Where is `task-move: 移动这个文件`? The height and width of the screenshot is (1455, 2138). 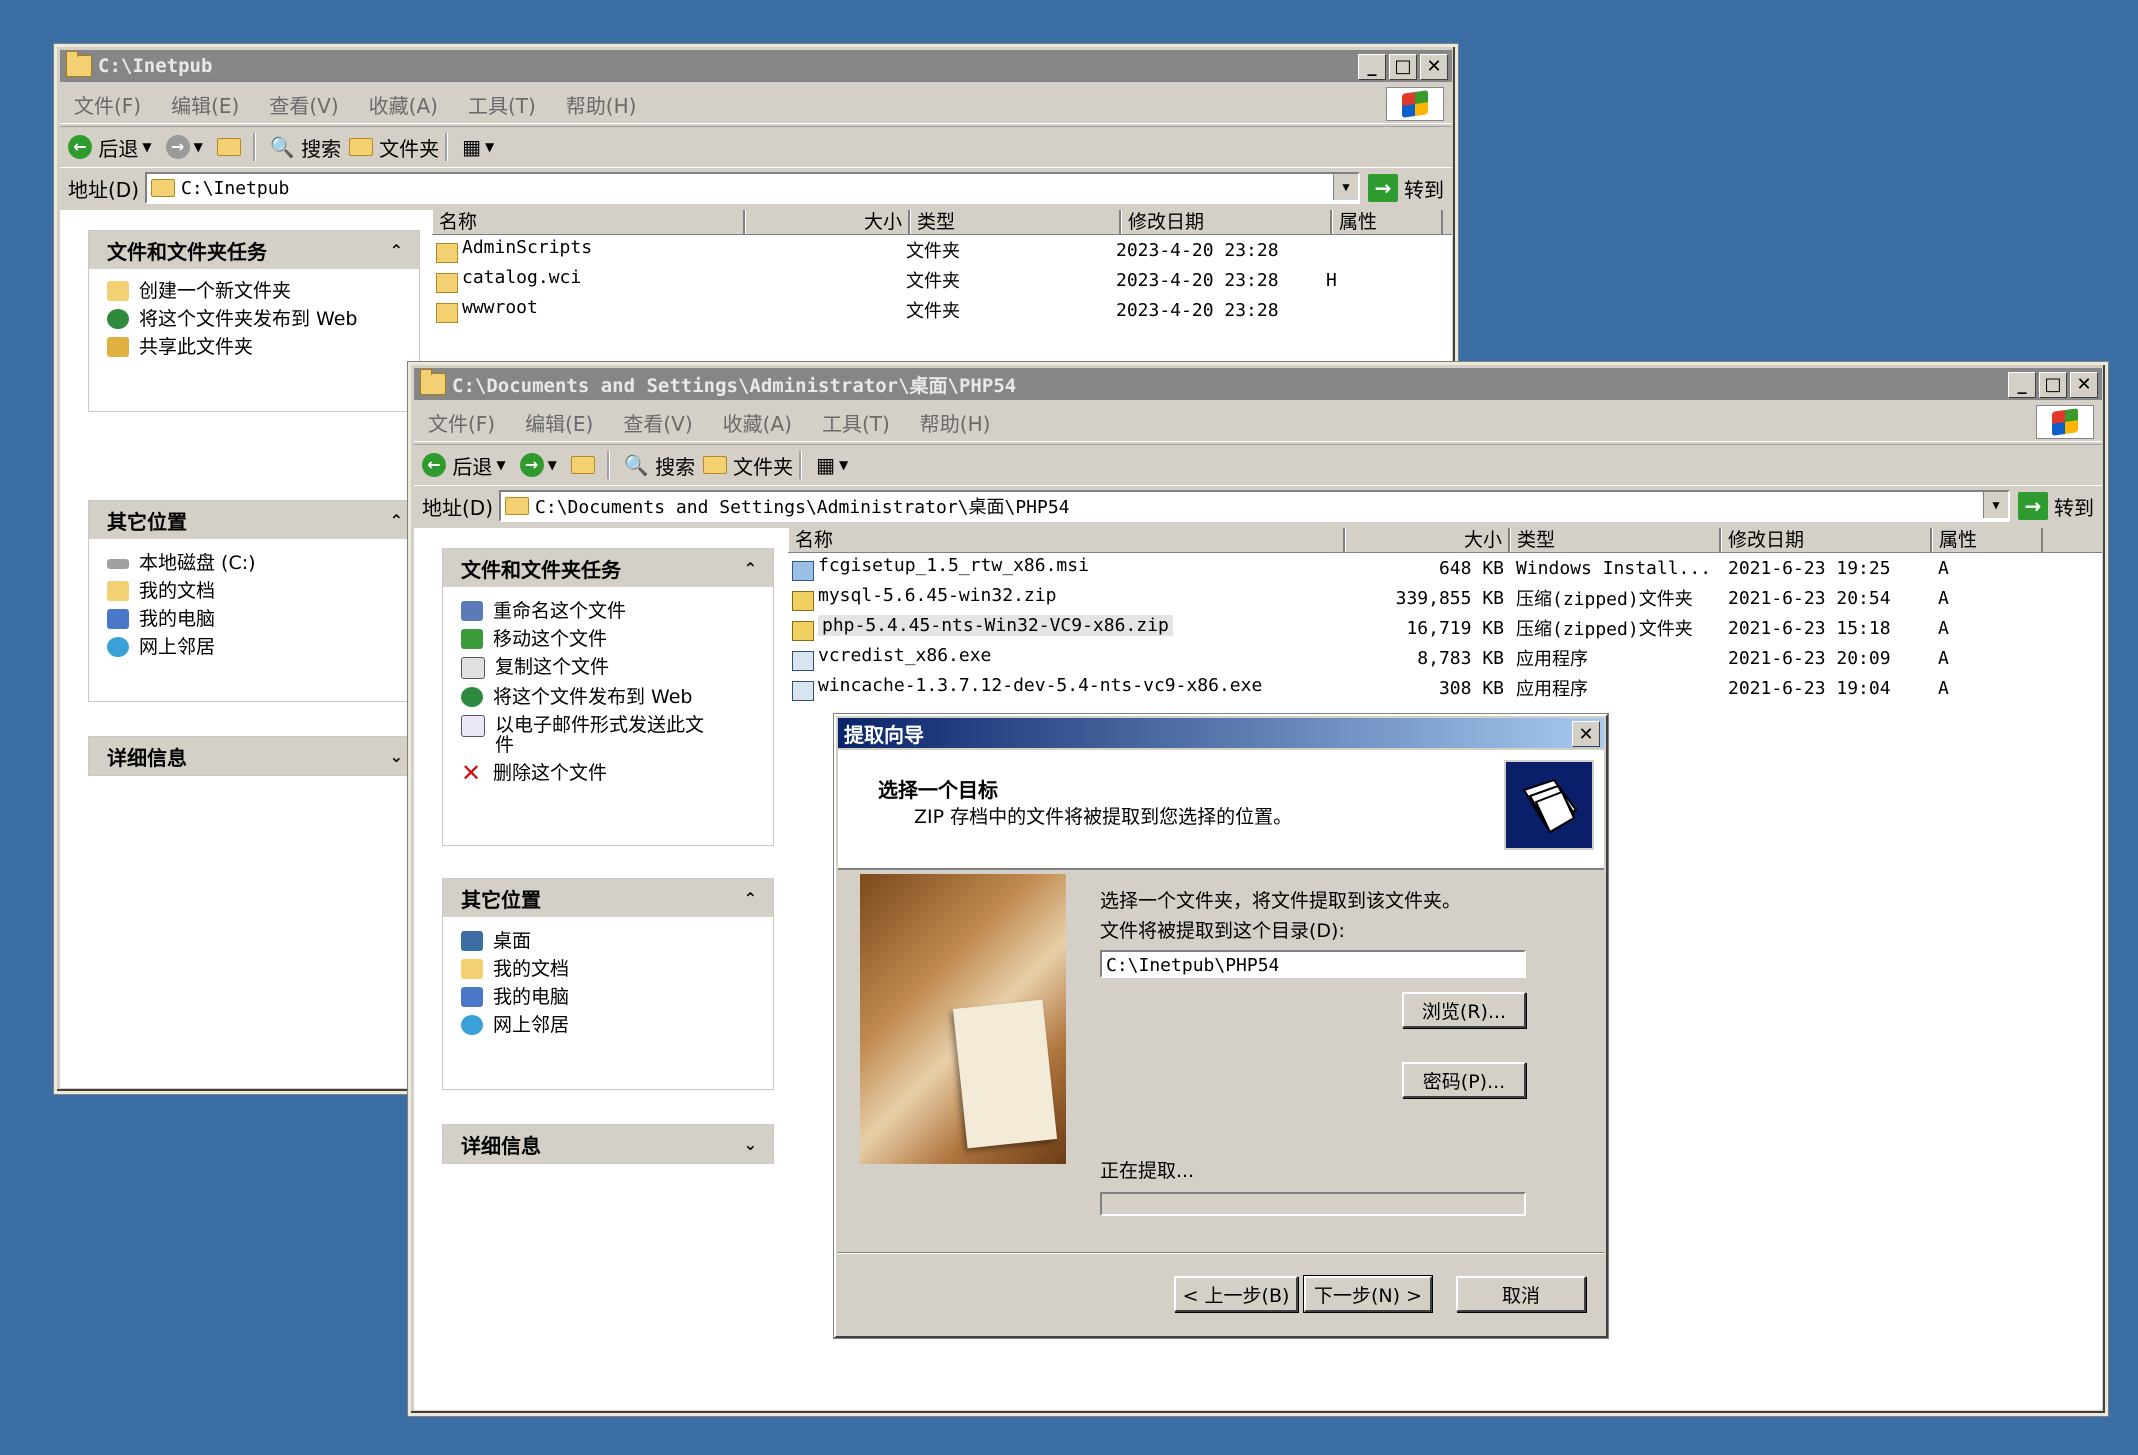 task-move: 移动这个文件 is located at coordinates (608, 639).